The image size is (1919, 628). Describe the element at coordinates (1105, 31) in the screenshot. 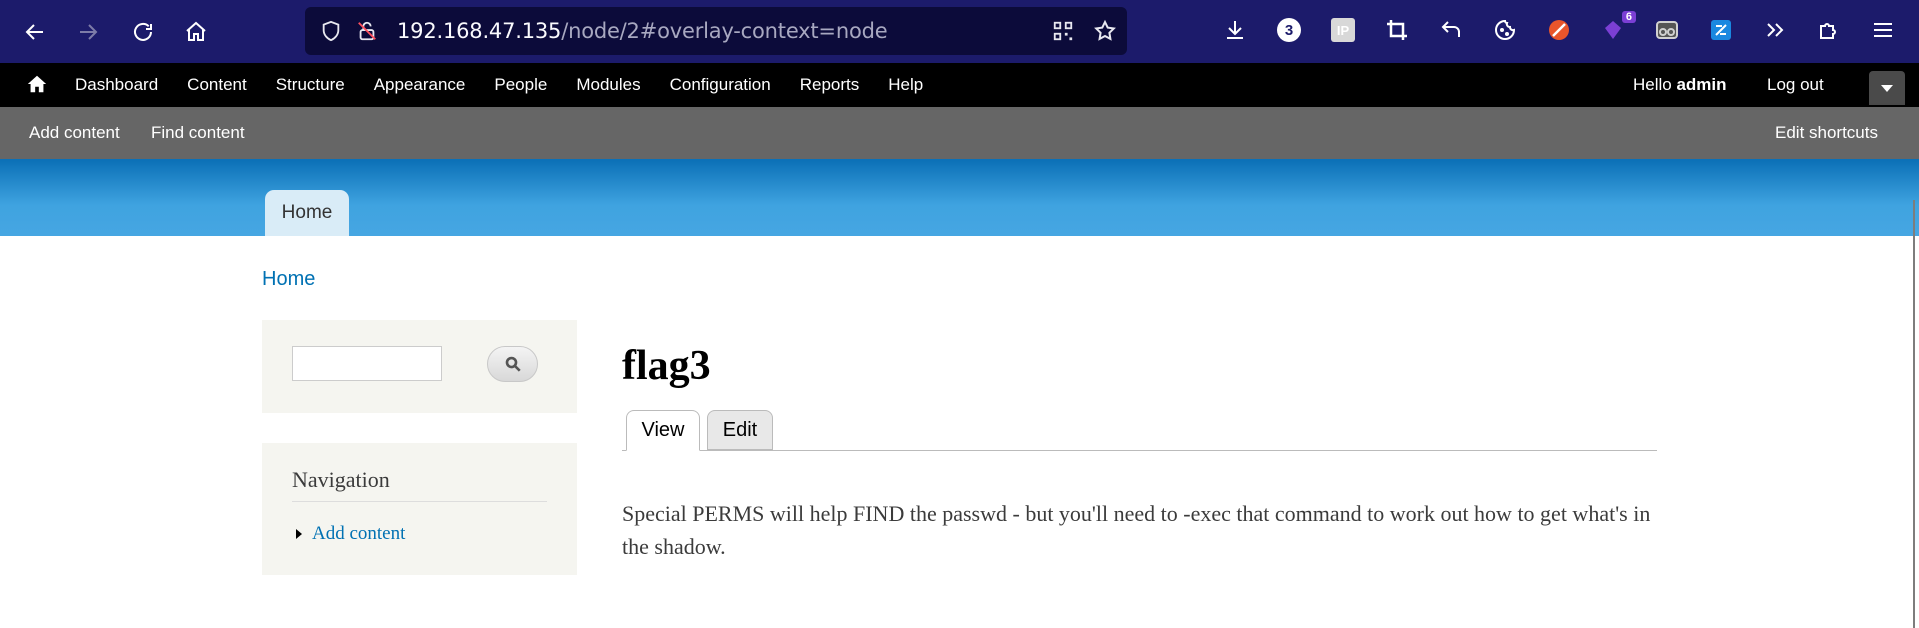

I see `bookmark-star-icon` at that location.